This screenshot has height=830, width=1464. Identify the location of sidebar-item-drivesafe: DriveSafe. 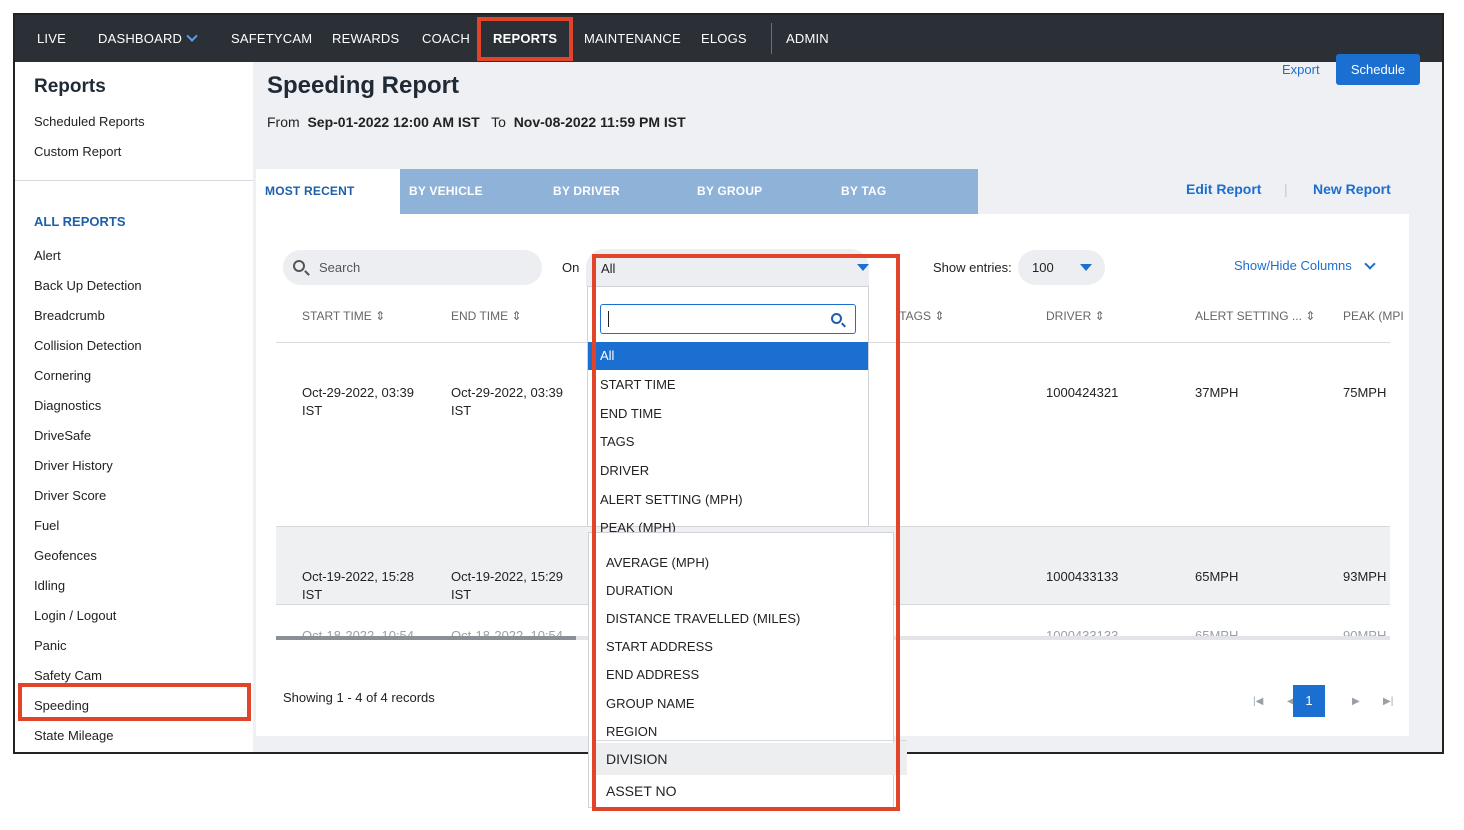
(62, 435).